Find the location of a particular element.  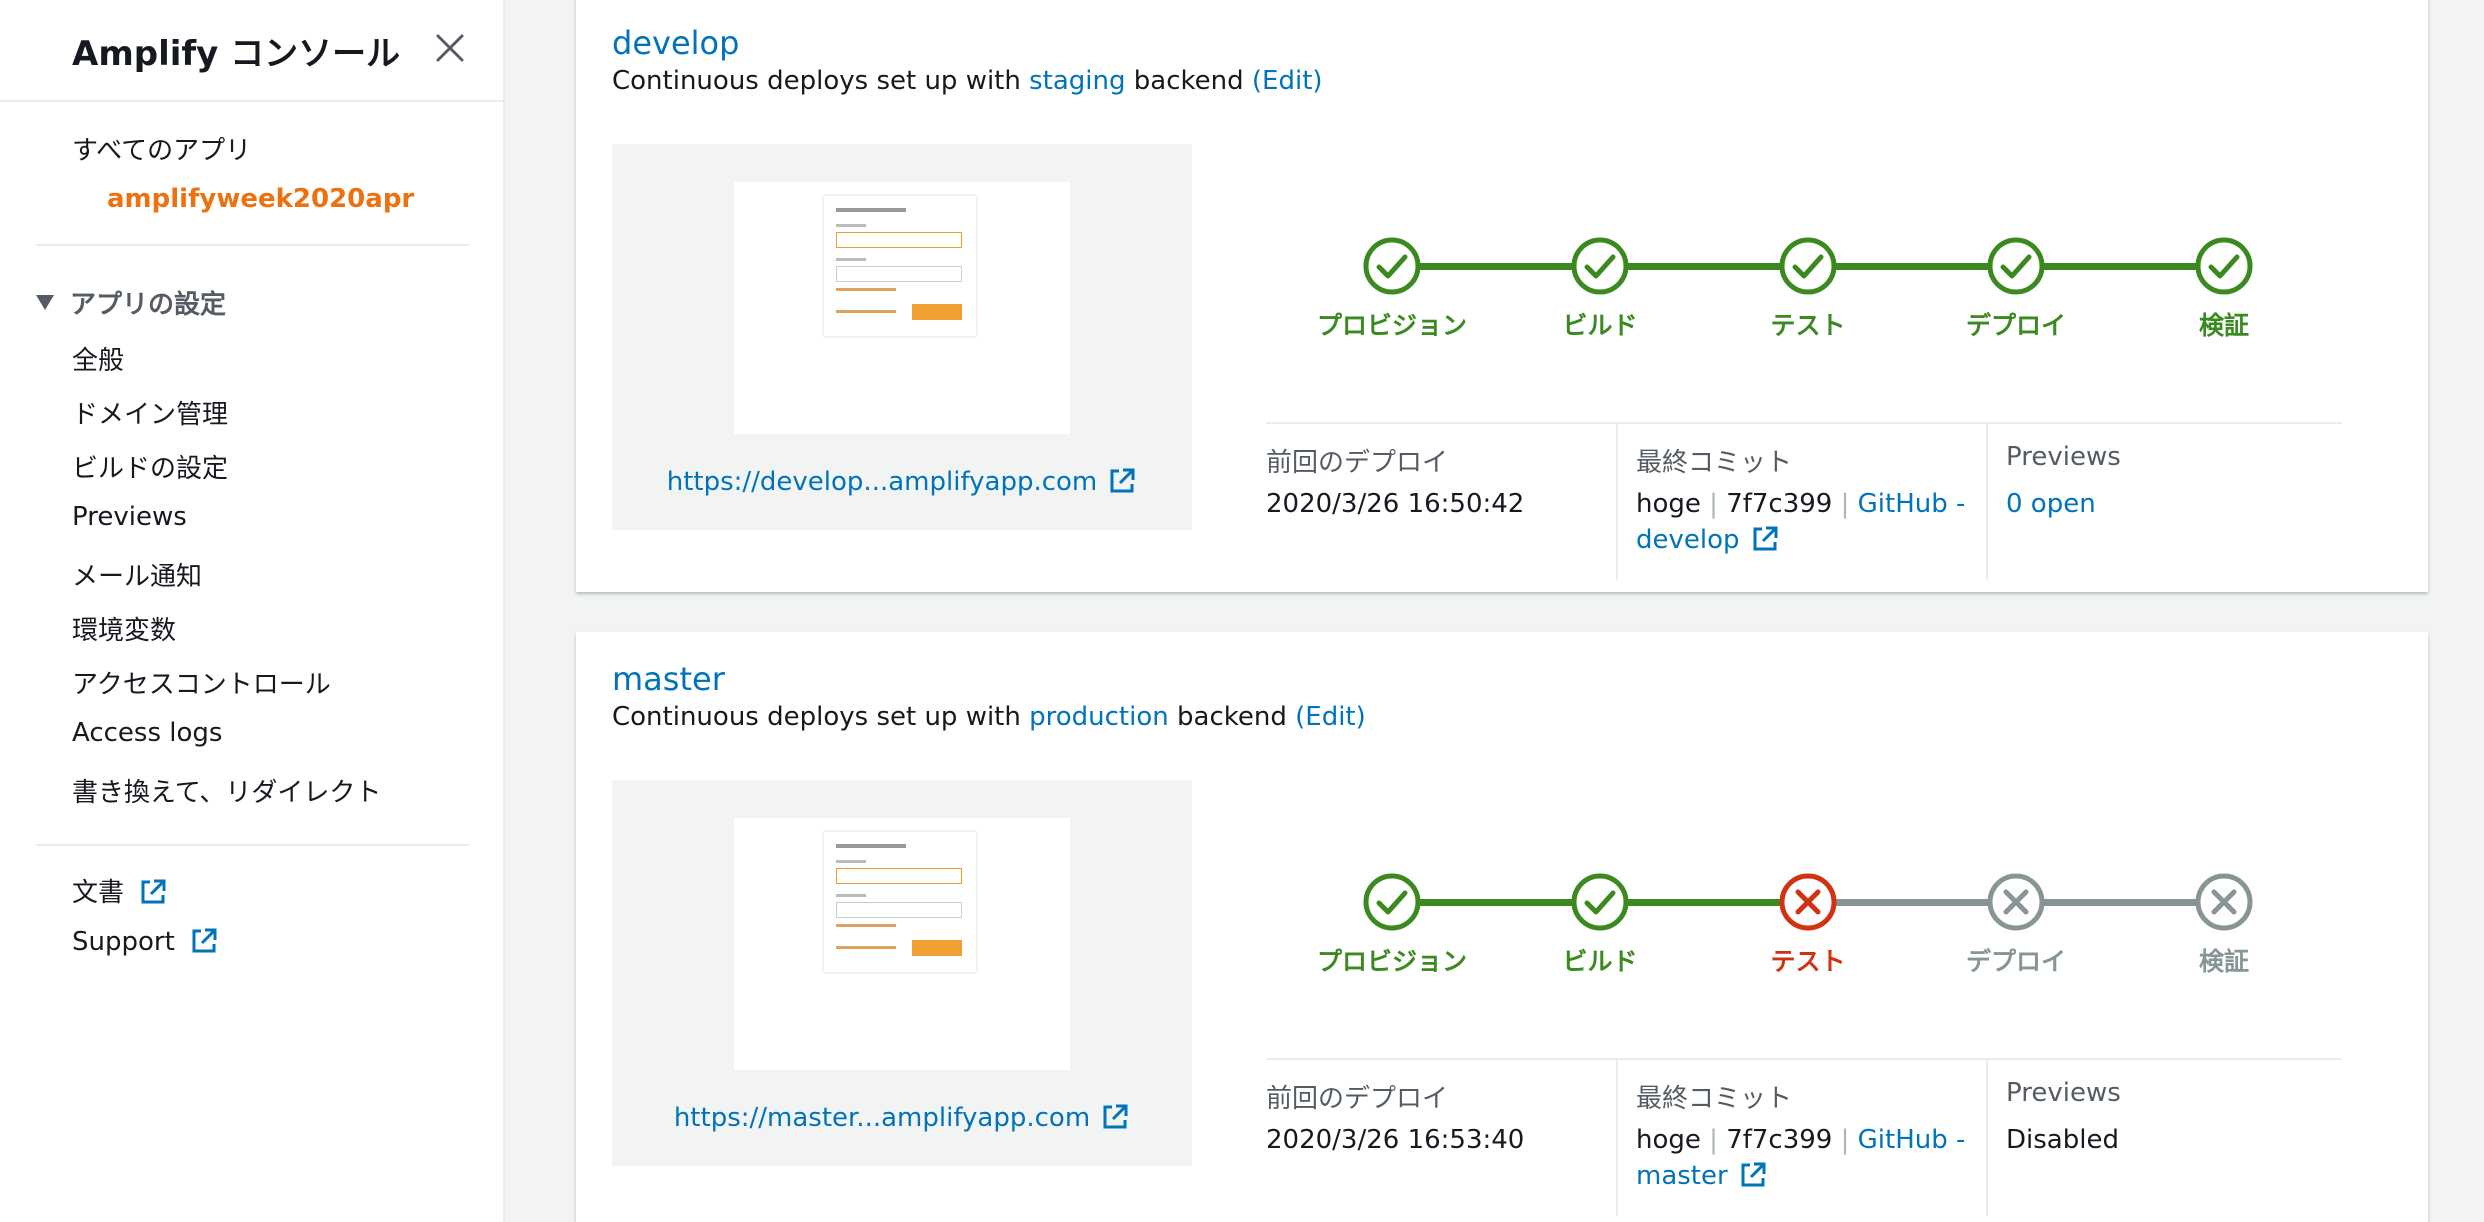

branch-name-link: master is located at coordinates (668, 679).